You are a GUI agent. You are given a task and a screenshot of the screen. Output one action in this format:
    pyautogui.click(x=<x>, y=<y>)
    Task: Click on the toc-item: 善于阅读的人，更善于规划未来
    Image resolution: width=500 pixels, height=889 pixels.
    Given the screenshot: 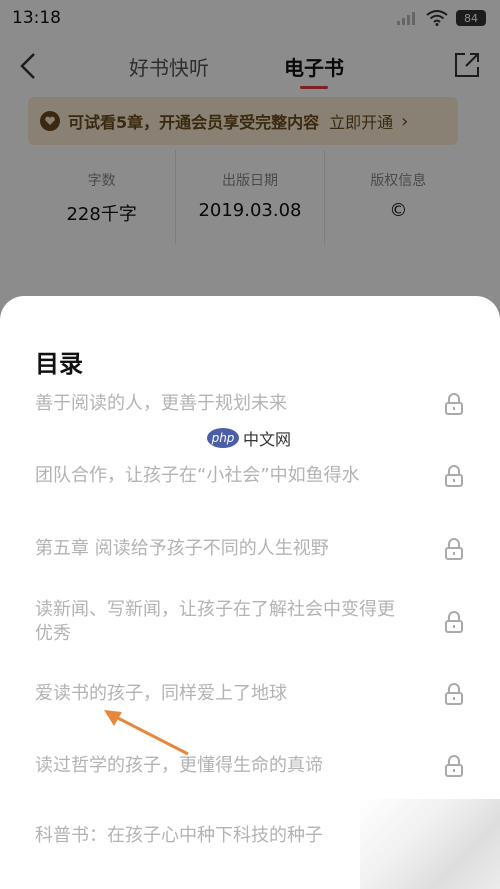 What is the action you would take?
    pyautogui.click(x=250, y=404)
    